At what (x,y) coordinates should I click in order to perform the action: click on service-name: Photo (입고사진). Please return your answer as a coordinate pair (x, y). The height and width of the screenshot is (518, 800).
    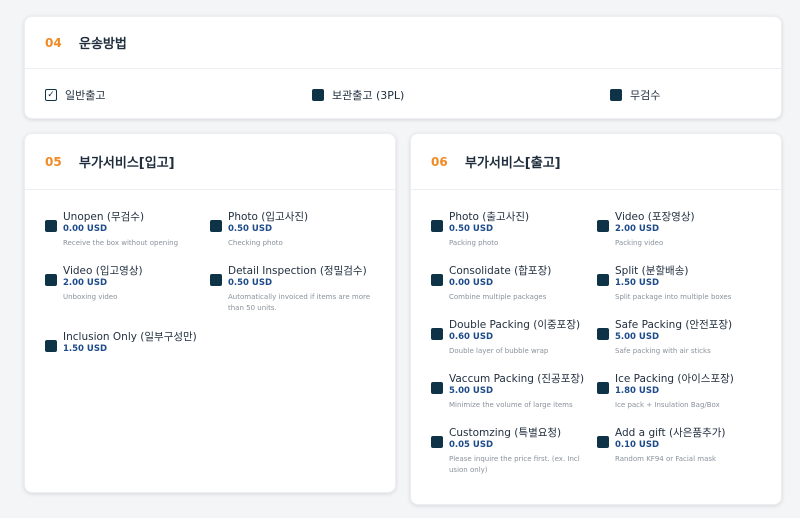
    Looking at the image, I should click on (268, 217).